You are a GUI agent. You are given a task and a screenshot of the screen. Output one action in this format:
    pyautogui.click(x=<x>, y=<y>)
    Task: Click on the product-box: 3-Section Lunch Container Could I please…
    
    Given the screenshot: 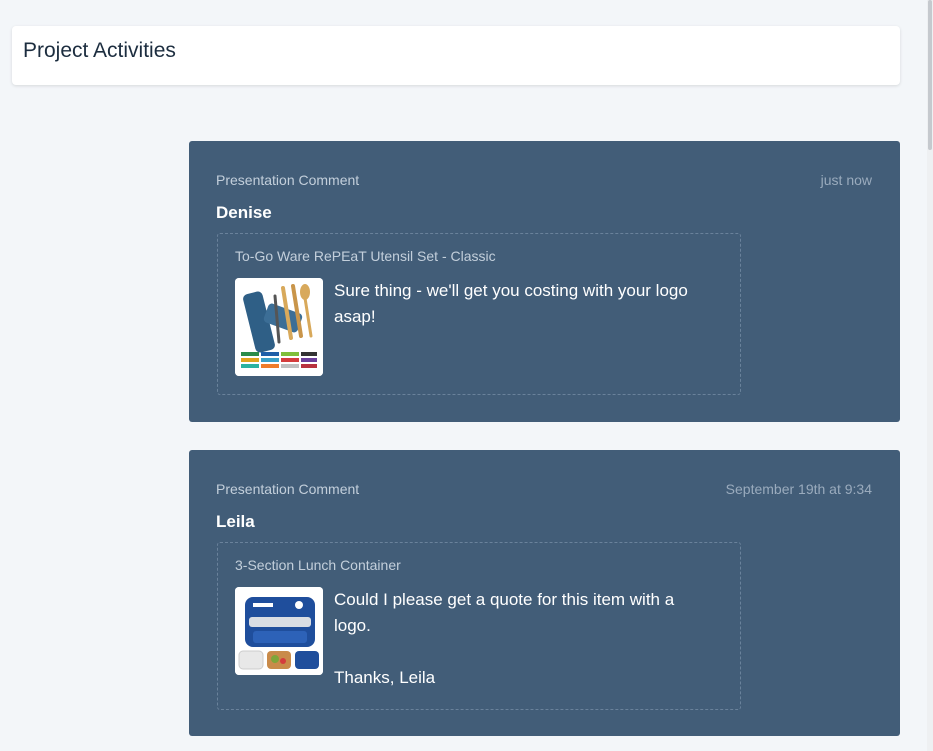 What is the action you would take?
    pyautogui.click(x=479, y=626)
    